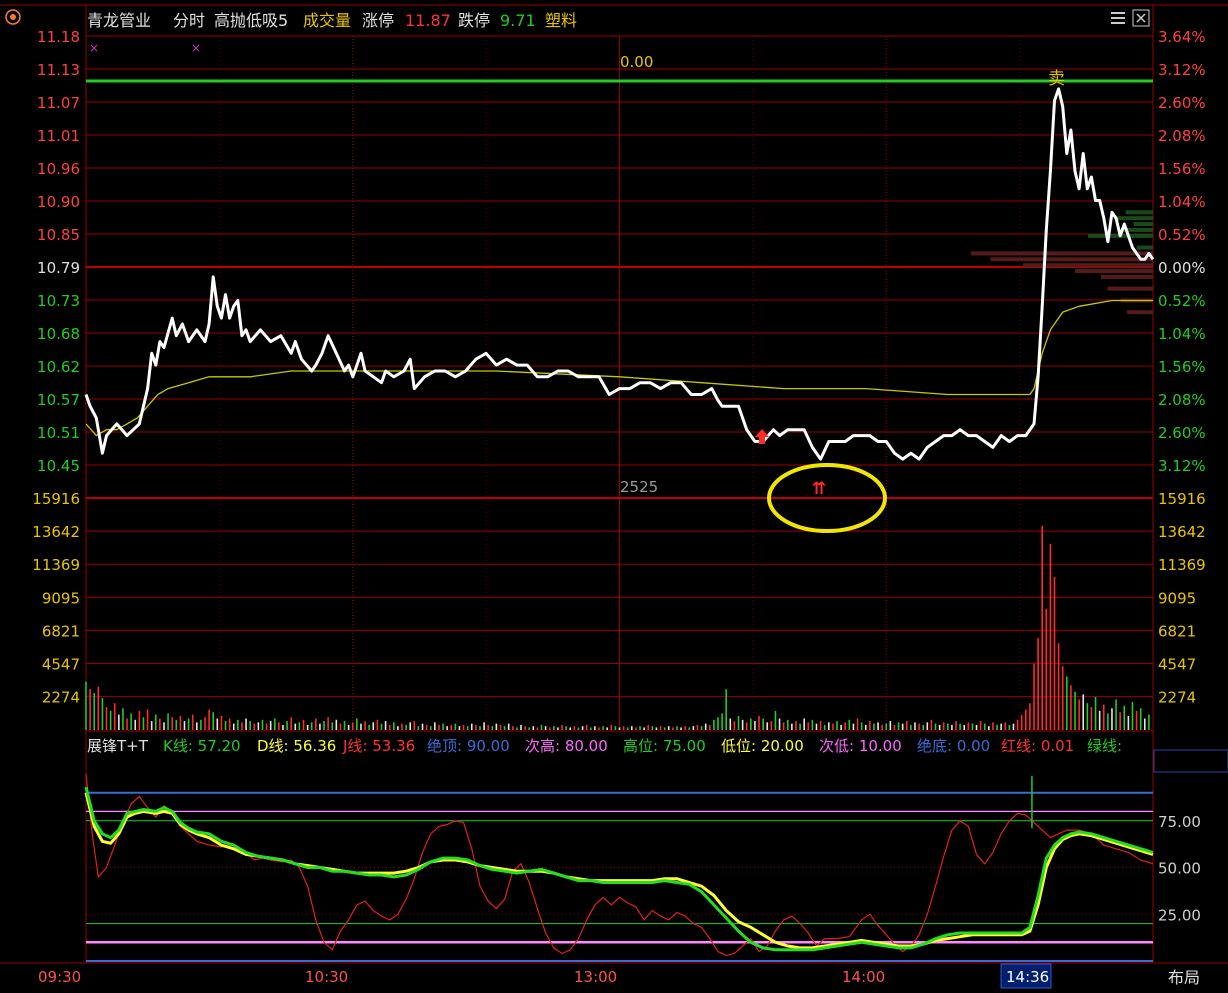 The image size is (1228, 993). I want to click on marker-x-2: ×, so click(196, 48).